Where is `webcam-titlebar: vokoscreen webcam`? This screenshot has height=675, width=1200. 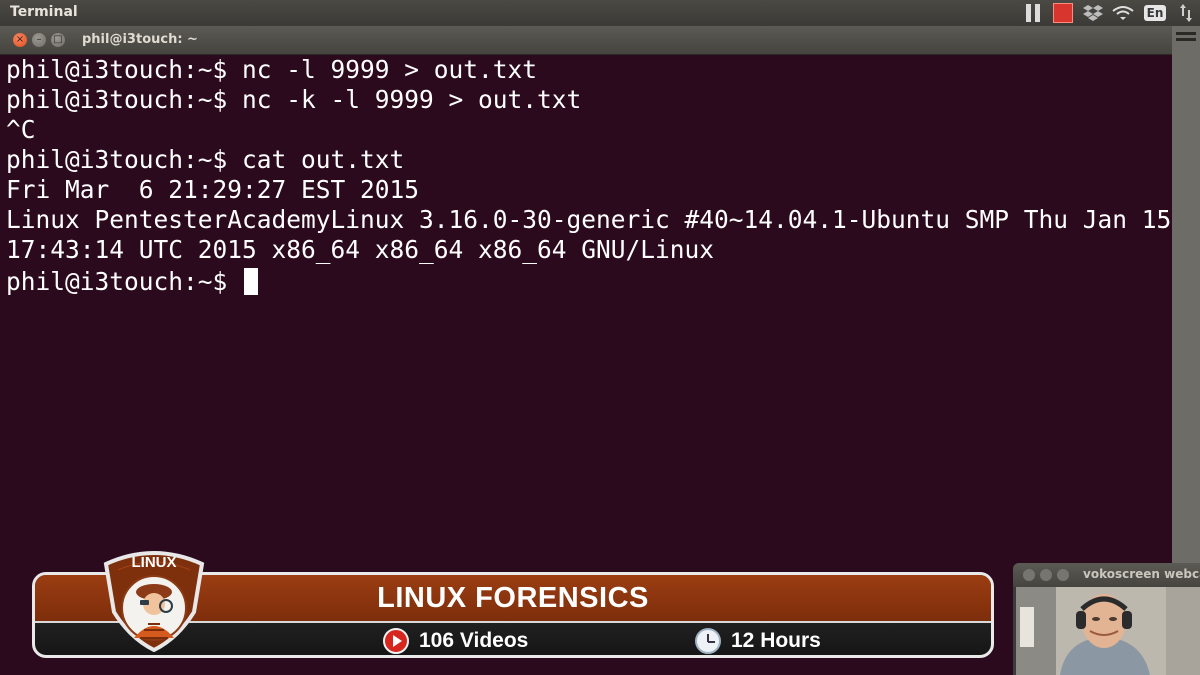
webcam-titlebar: vokoscreen webcam is located at coordinates (1106, 575).